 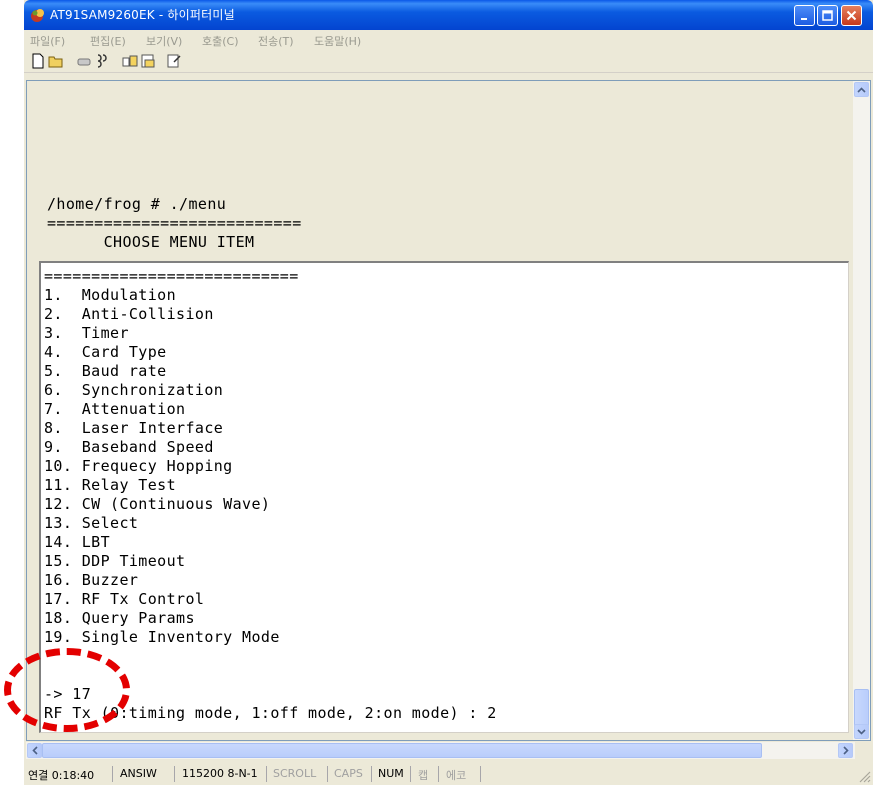 What do you see at coordinates (391, 773) in the screenshot?
I see `num-indicator: NUM` at bounding box center [391, 773].